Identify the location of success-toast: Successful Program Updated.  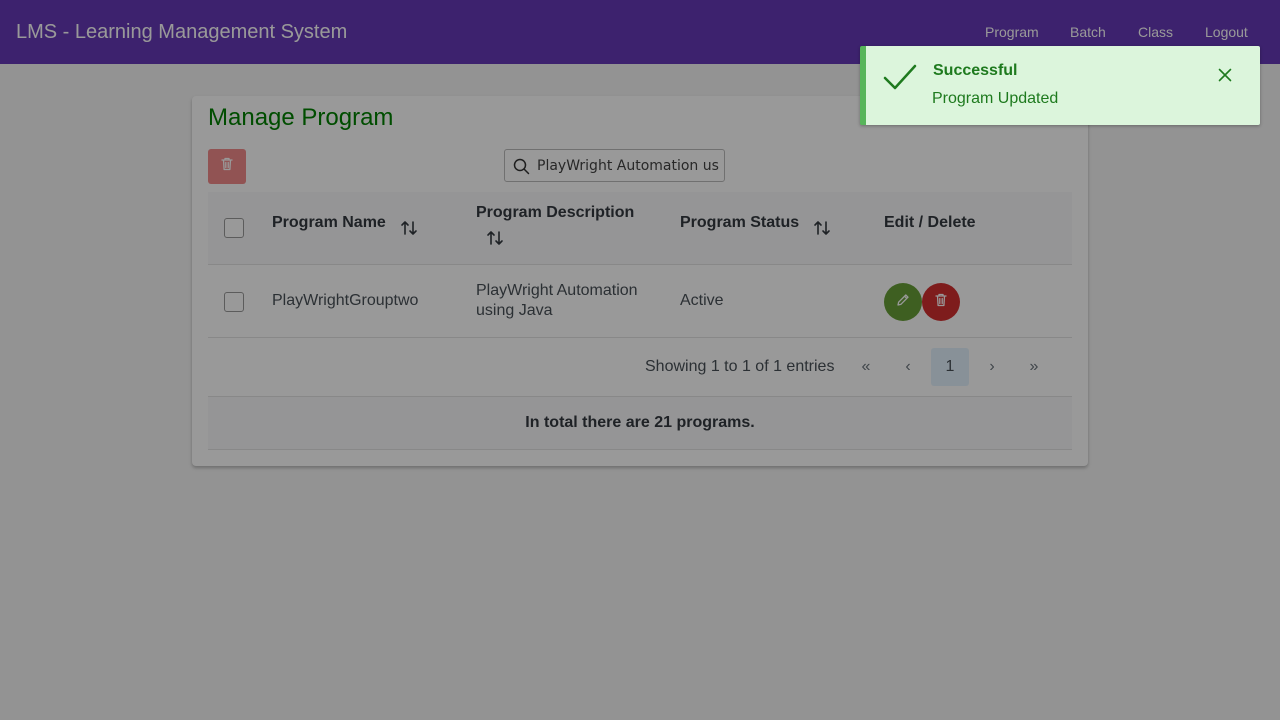
(1060, 85).